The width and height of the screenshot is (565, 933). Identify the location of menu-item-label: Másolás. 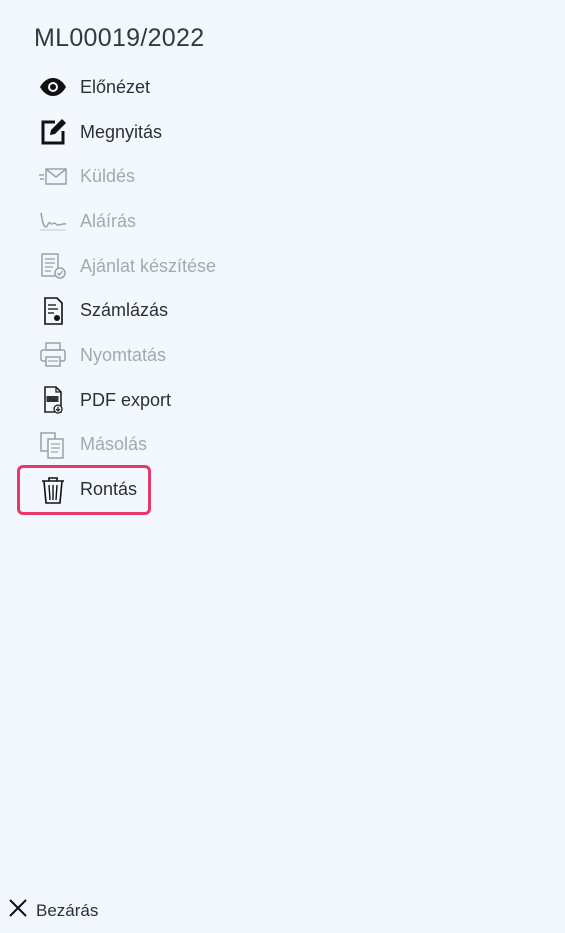
(114, 444).